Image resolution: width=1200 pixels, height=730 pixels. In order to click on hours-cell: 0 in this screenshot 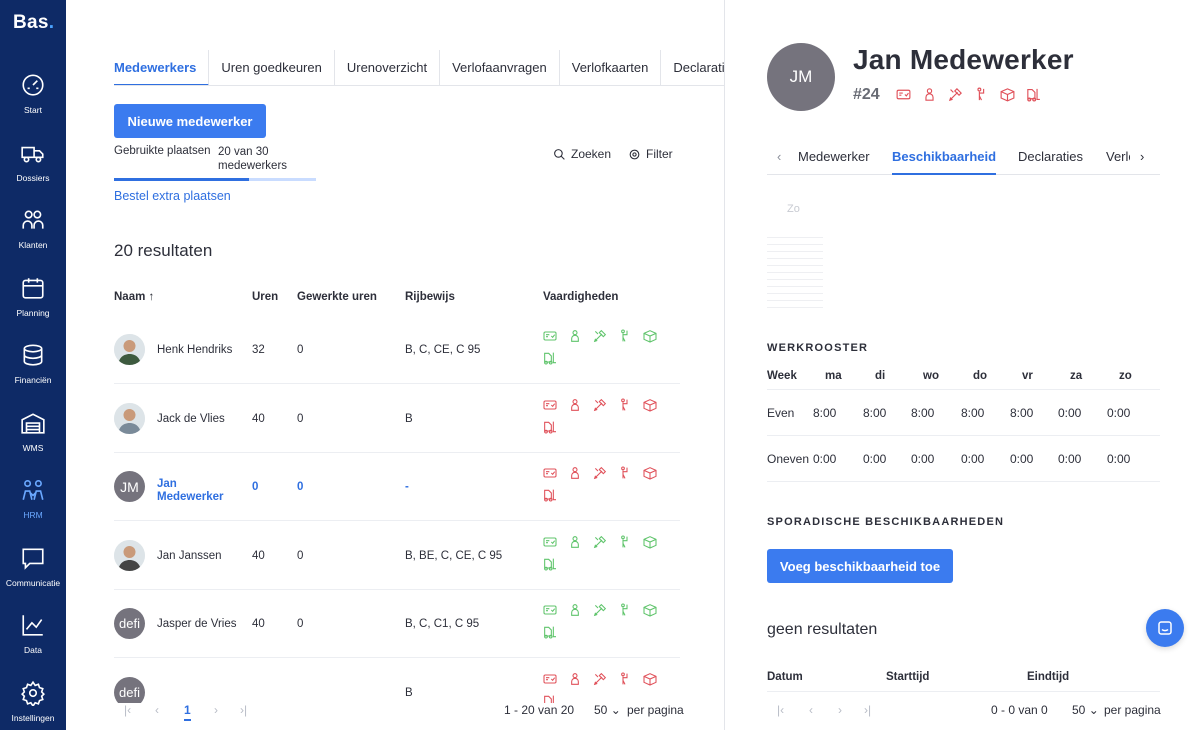, I will do `click(255, 487)`.